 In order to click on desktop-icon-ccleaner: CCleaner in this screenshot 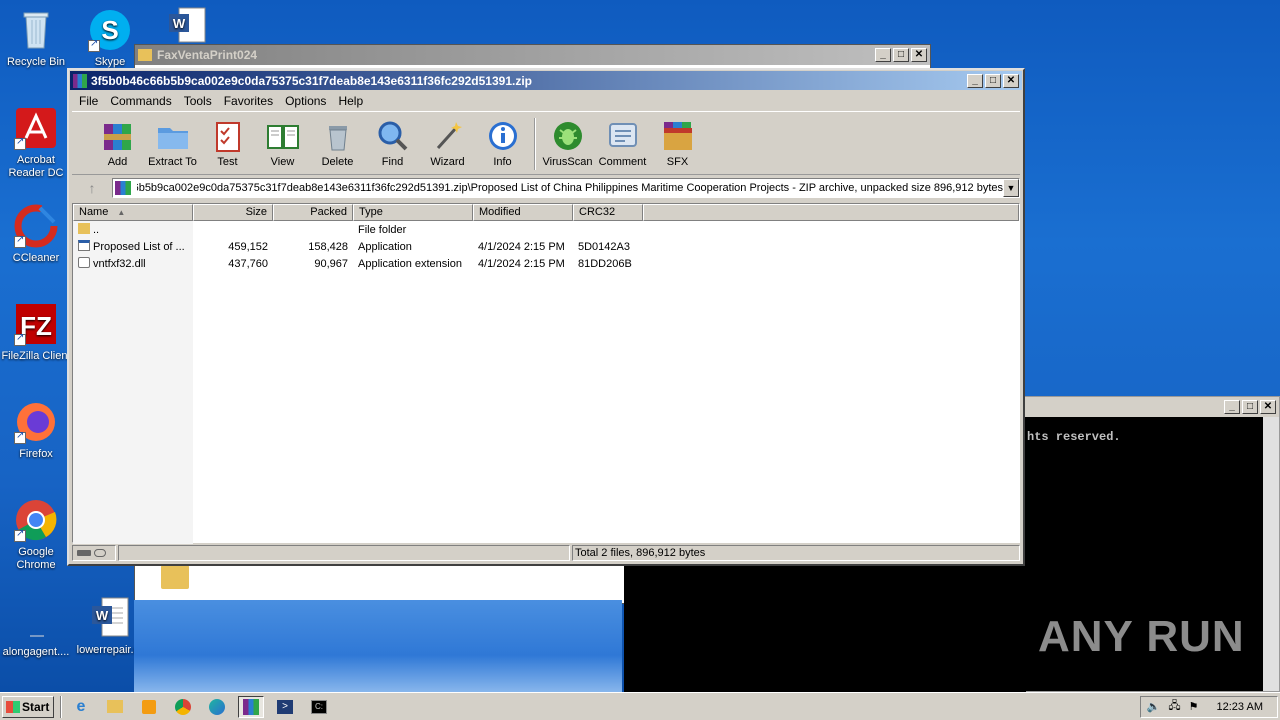, I will do `click(36, 234)`.